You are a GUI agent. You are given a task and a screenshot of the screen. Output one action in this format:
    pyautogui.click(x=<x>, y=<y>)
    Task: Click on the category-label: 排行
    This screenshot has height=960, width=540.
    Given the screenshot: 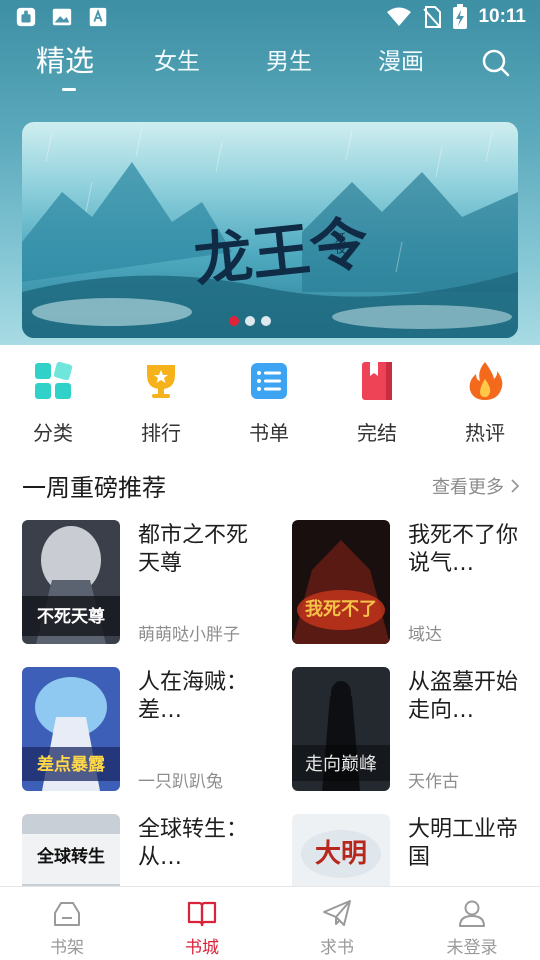 What is the action you would take?
    pyautogui.click(x=161, y=433)
    